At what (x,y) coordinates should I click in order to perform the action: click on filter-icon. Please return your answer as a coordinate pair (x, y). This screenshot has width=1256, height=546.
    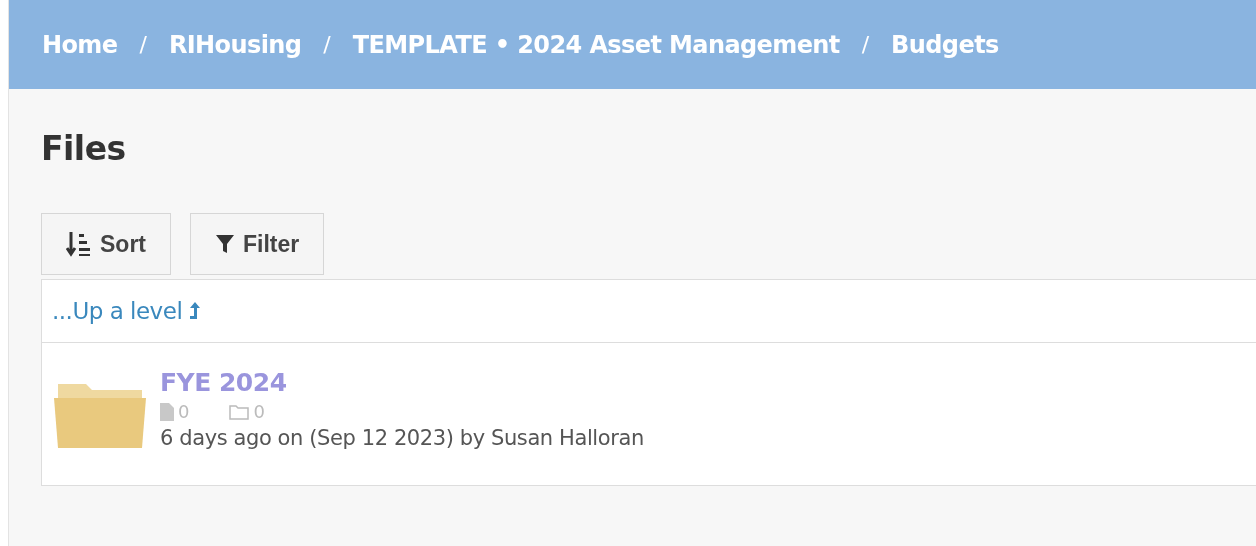
    Looking at the image, I should click on (225, 244).